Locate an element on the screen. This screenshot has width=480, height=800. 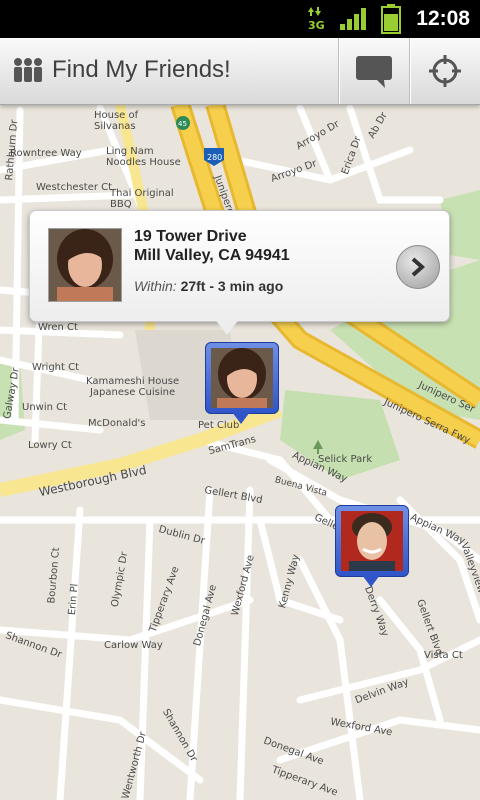
map-label: House of Silvanas is located at coordinates (116, 121).